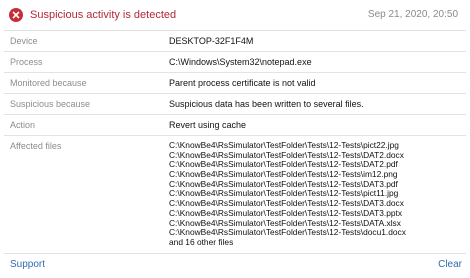 The height and width of the screenshot is (278, 470). Describe the element at coordinates (450, 265) in the screenshot. I see `clear-link: Clear` at that location.